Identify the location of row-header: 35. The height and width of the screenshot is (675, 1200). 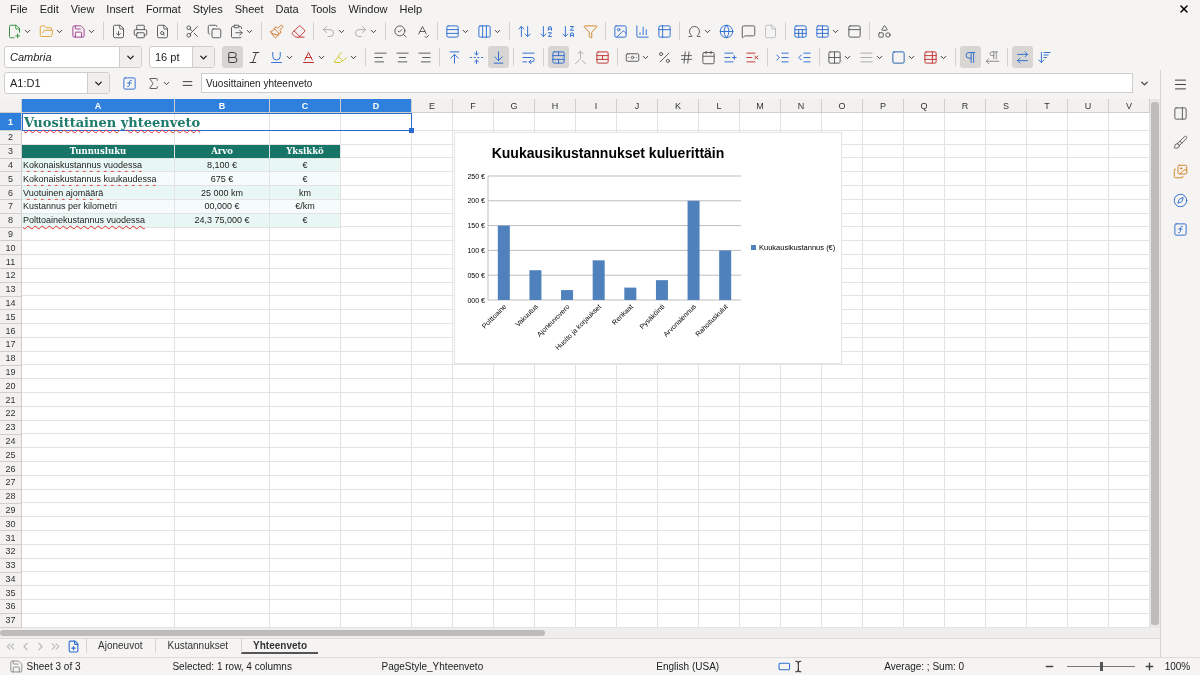
(11, 593).